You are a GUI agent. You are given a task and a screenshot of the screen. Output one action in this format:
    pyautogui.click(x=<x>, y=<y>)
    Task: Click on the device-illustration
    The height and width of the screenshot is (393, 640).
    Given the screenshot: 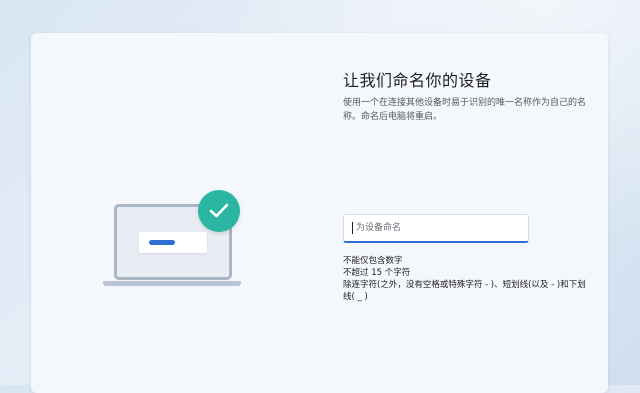 What is the action you would take?
    pyautogui.click(x=172, y=237)
    